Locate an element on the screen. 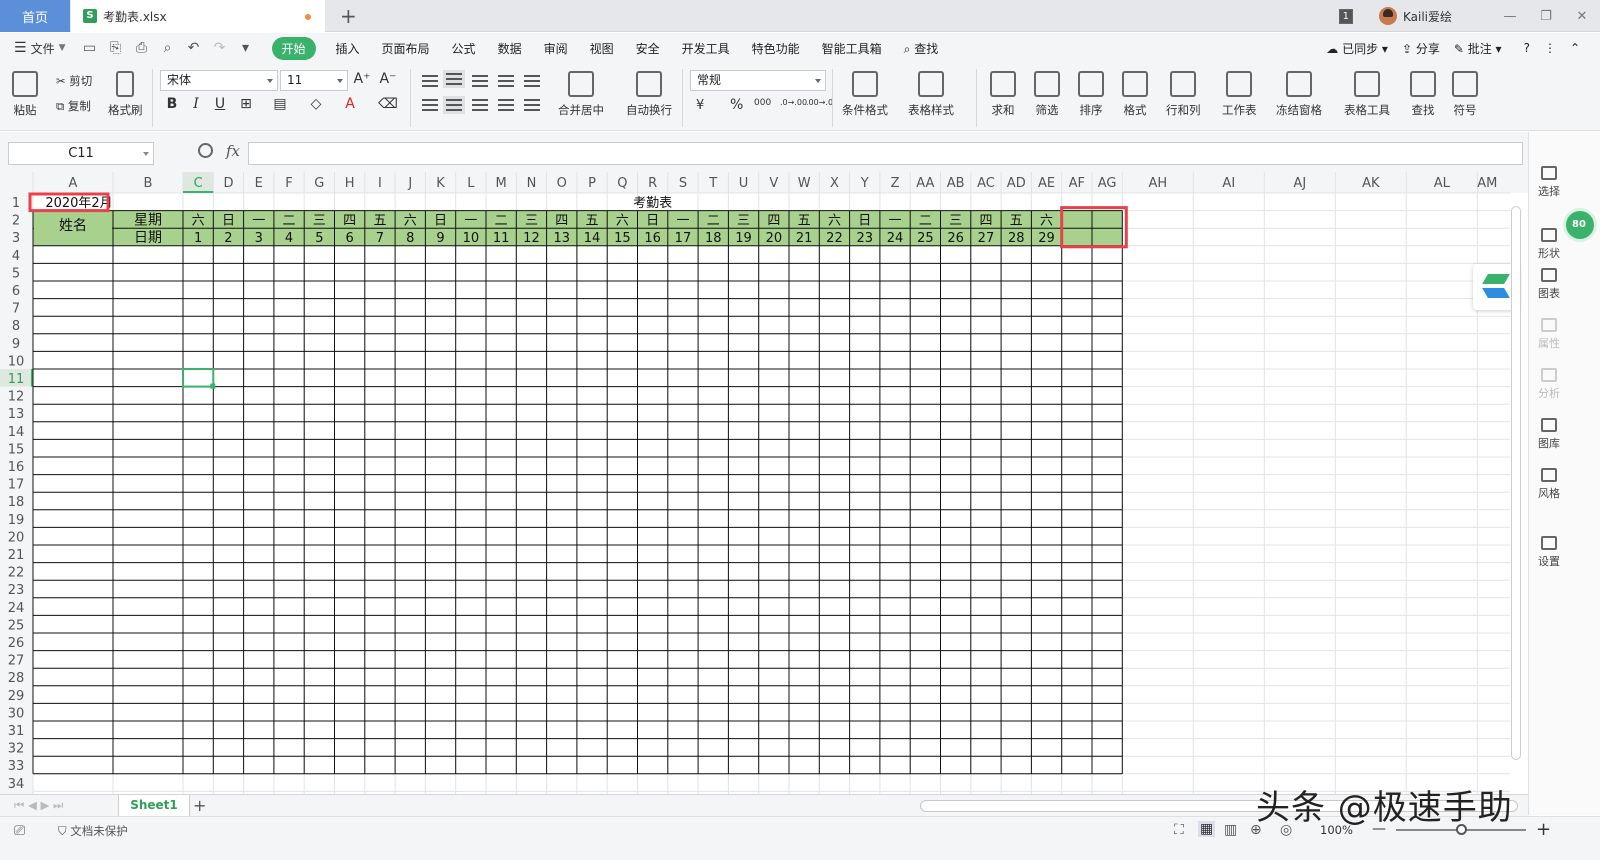 This screenshot has width=1600, height=860. menu-tab-8: 开发工具 is located at coordinates (706, 48).